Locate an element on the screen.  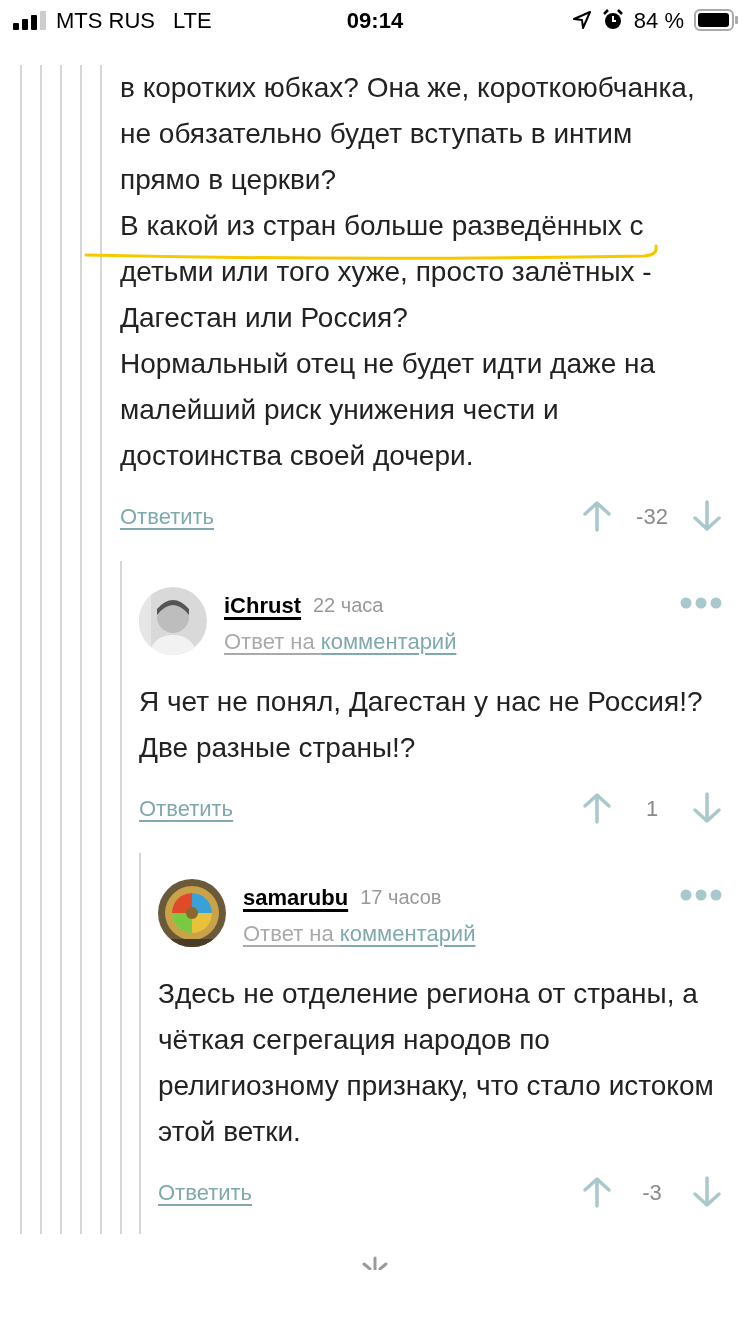
comment-time: 22 часа is located at coordinates (348, 605).